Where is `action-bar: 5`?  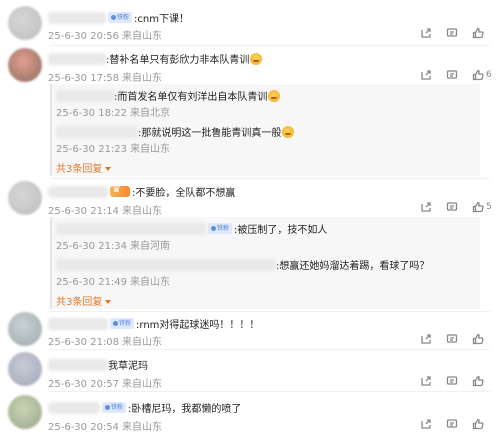 action-bar: 5 is located at coordinates (460, 207).